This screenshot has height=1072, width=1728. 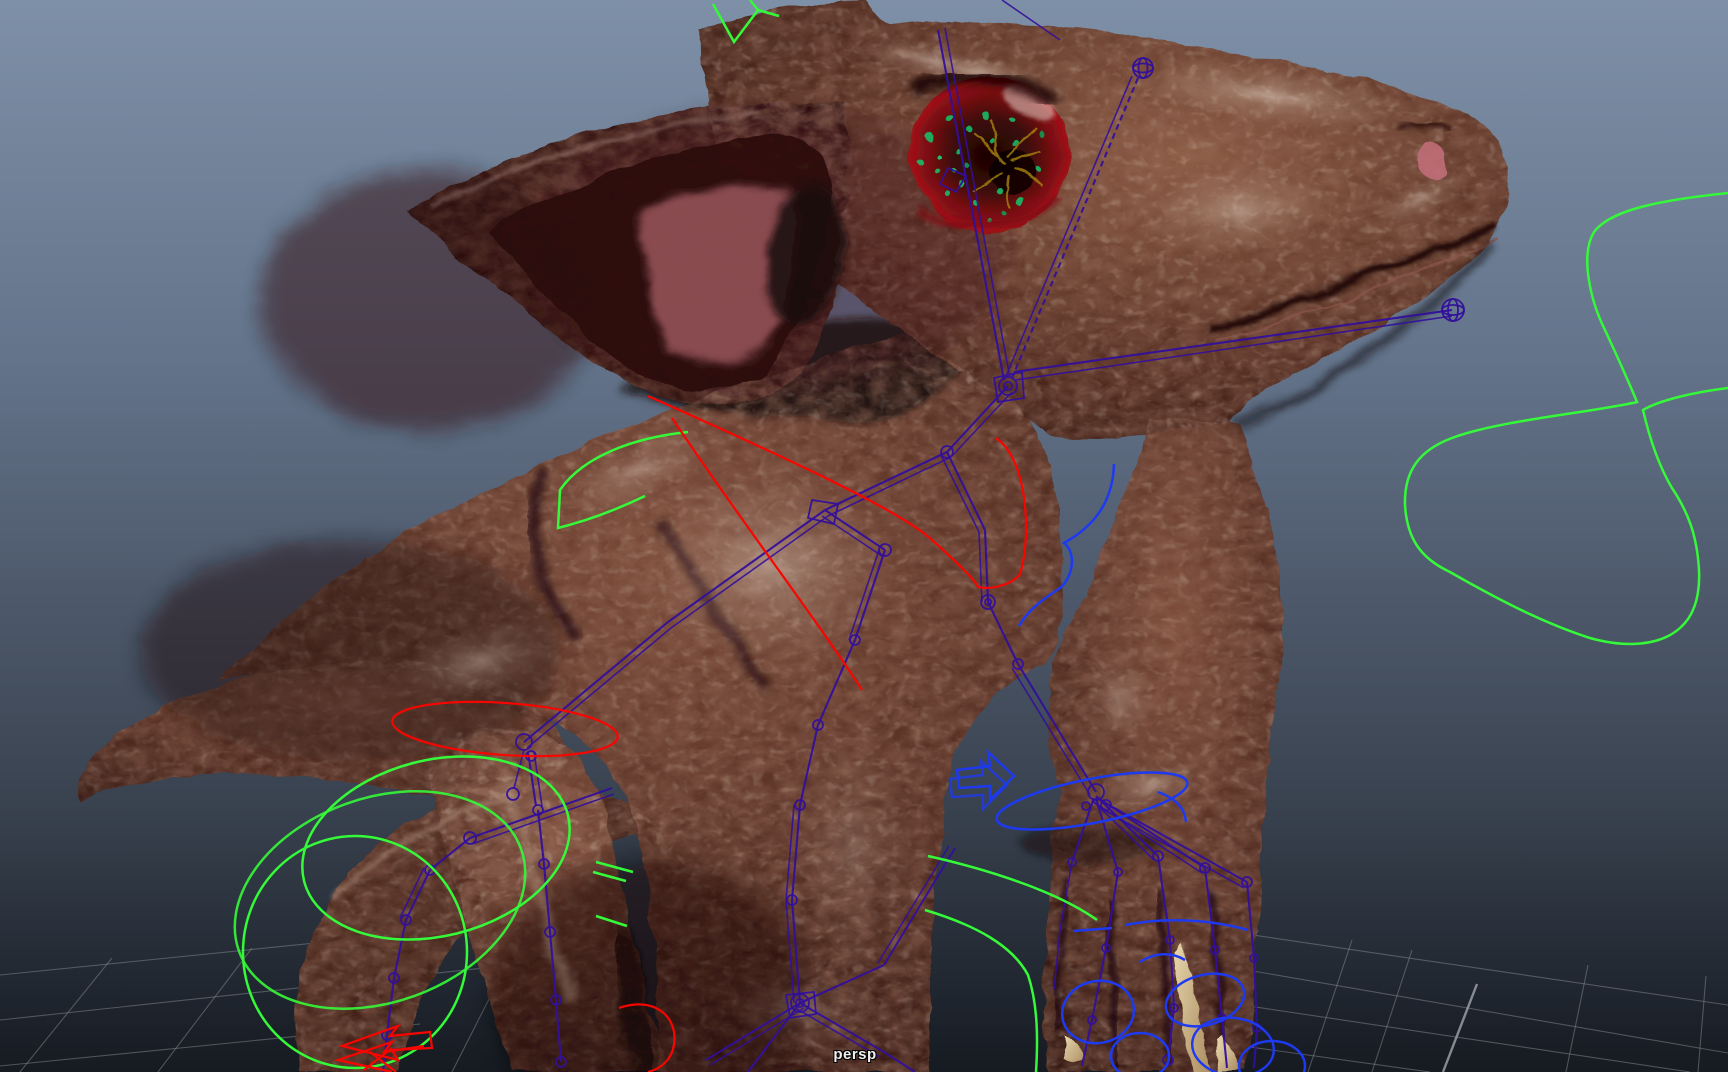 I want to click on camera-name-label: persp, so click(x=855, y=1054).